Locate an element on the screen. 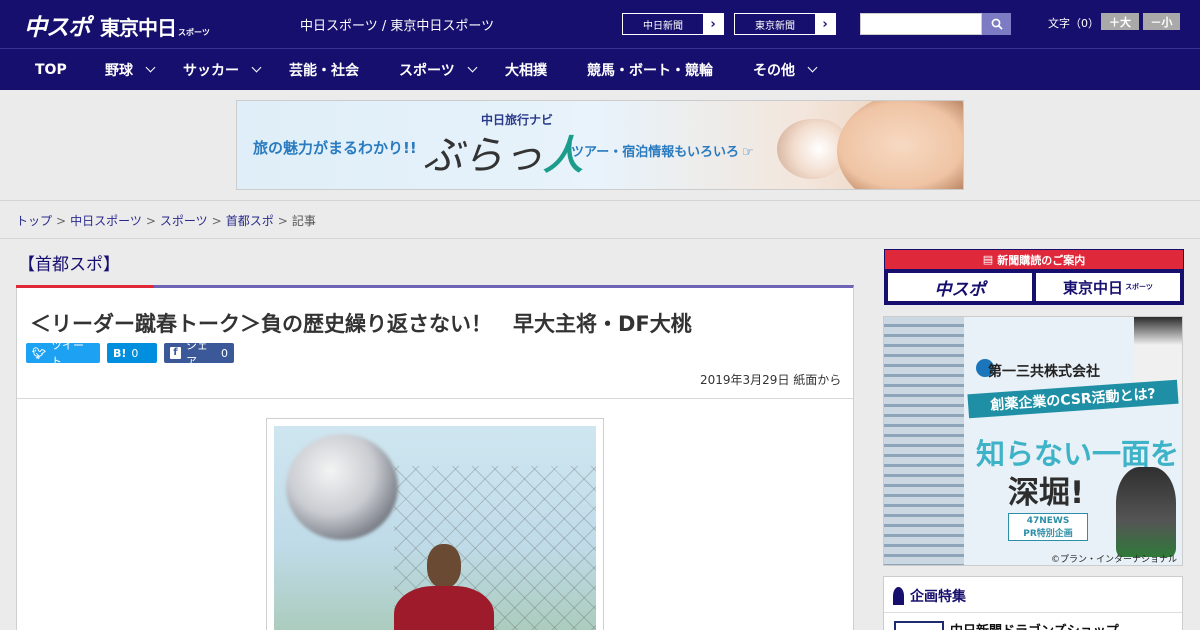 This screenshot has width=1200, height=630. breadcrumb-sports: スポーツ is located at coordinates (184, 221).